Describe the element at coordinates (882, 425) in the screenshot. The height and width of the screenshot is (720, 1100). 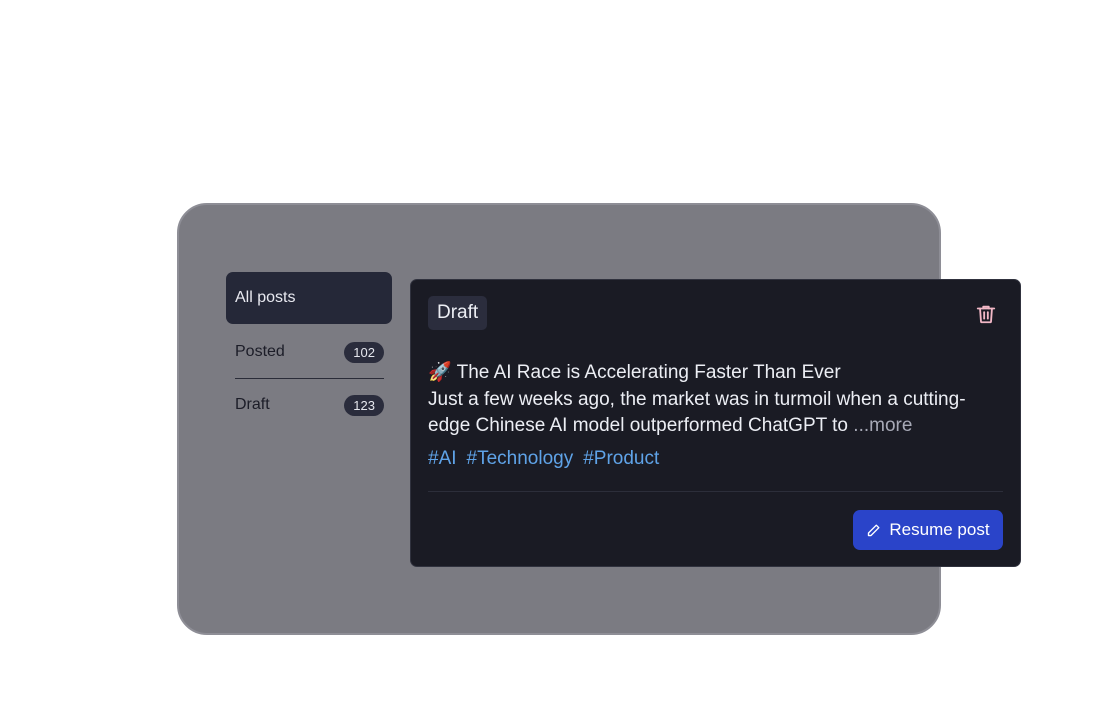
I see `more-link: ...more` at that location.